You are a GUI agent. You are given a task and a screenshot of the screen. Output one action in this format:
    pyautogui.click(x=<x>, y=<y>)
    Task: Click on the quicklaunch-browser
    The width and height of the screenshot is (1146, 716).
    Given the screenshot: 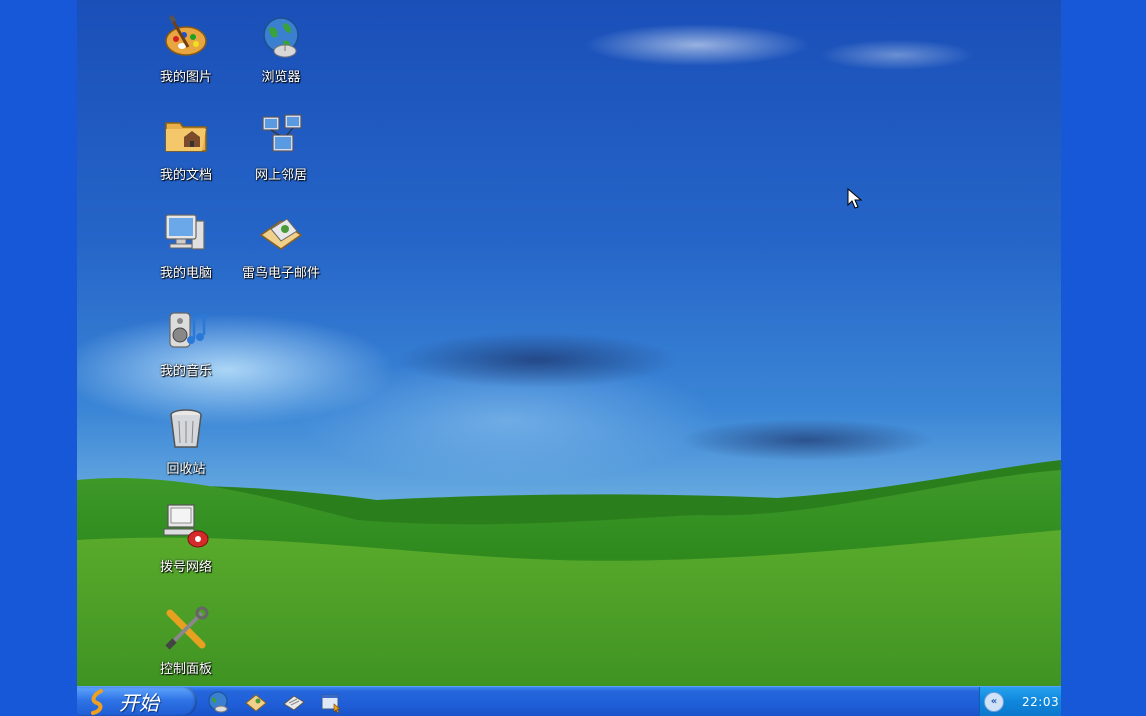 What is the action you would take?
    pyautogui.click(x=218, y=702)
    